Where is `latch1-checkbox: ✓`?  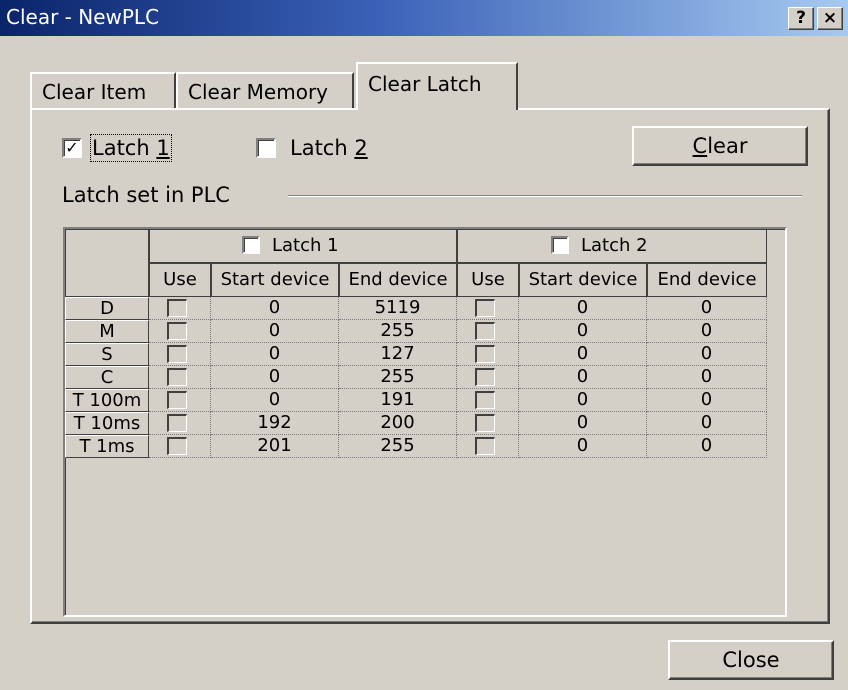 latch1-checkbox: ✓ is located at coordinates (72, 148).